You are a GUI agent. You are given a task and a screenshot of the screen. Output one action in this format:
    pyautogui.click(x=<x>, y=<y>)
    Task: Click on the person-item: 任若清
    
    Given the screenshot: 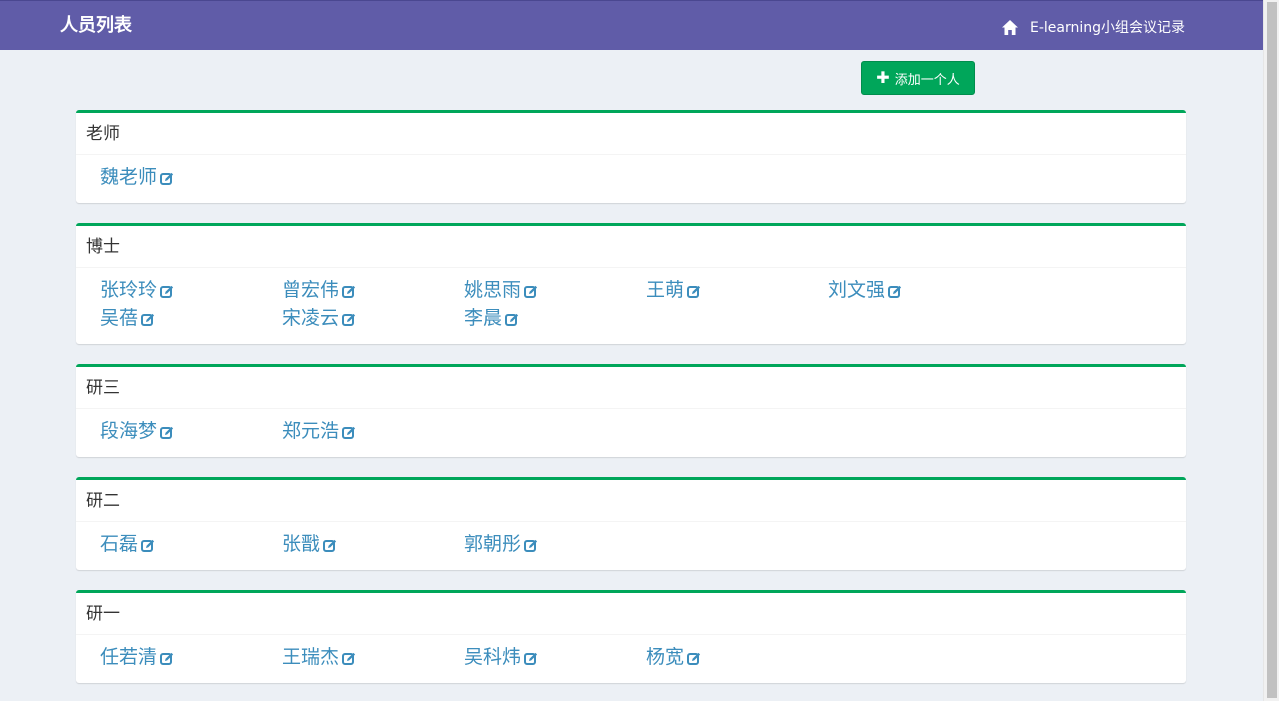 What is the action you would take?
    pyautogui.click(x=177, y=657)
    